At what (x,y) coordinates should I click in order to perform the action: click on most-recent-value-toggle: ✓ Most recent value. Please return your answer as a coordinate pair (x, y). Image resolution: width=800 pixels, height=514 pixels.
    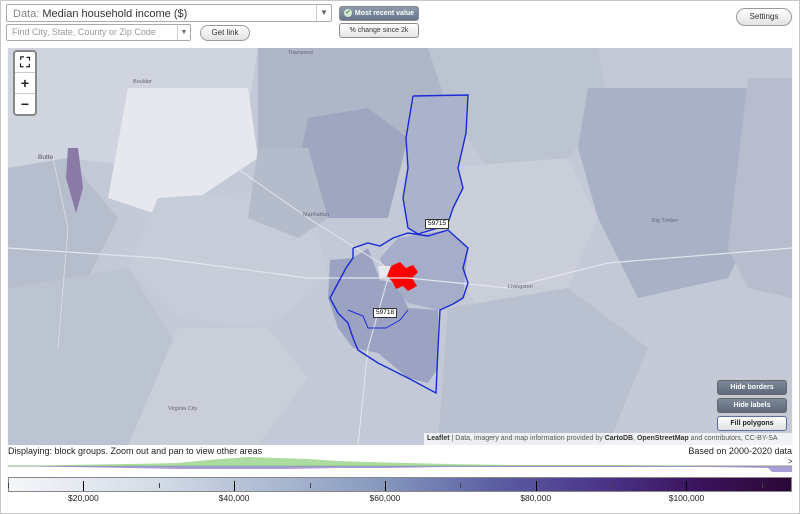
    Looking at the image, I should click on (379, 13).